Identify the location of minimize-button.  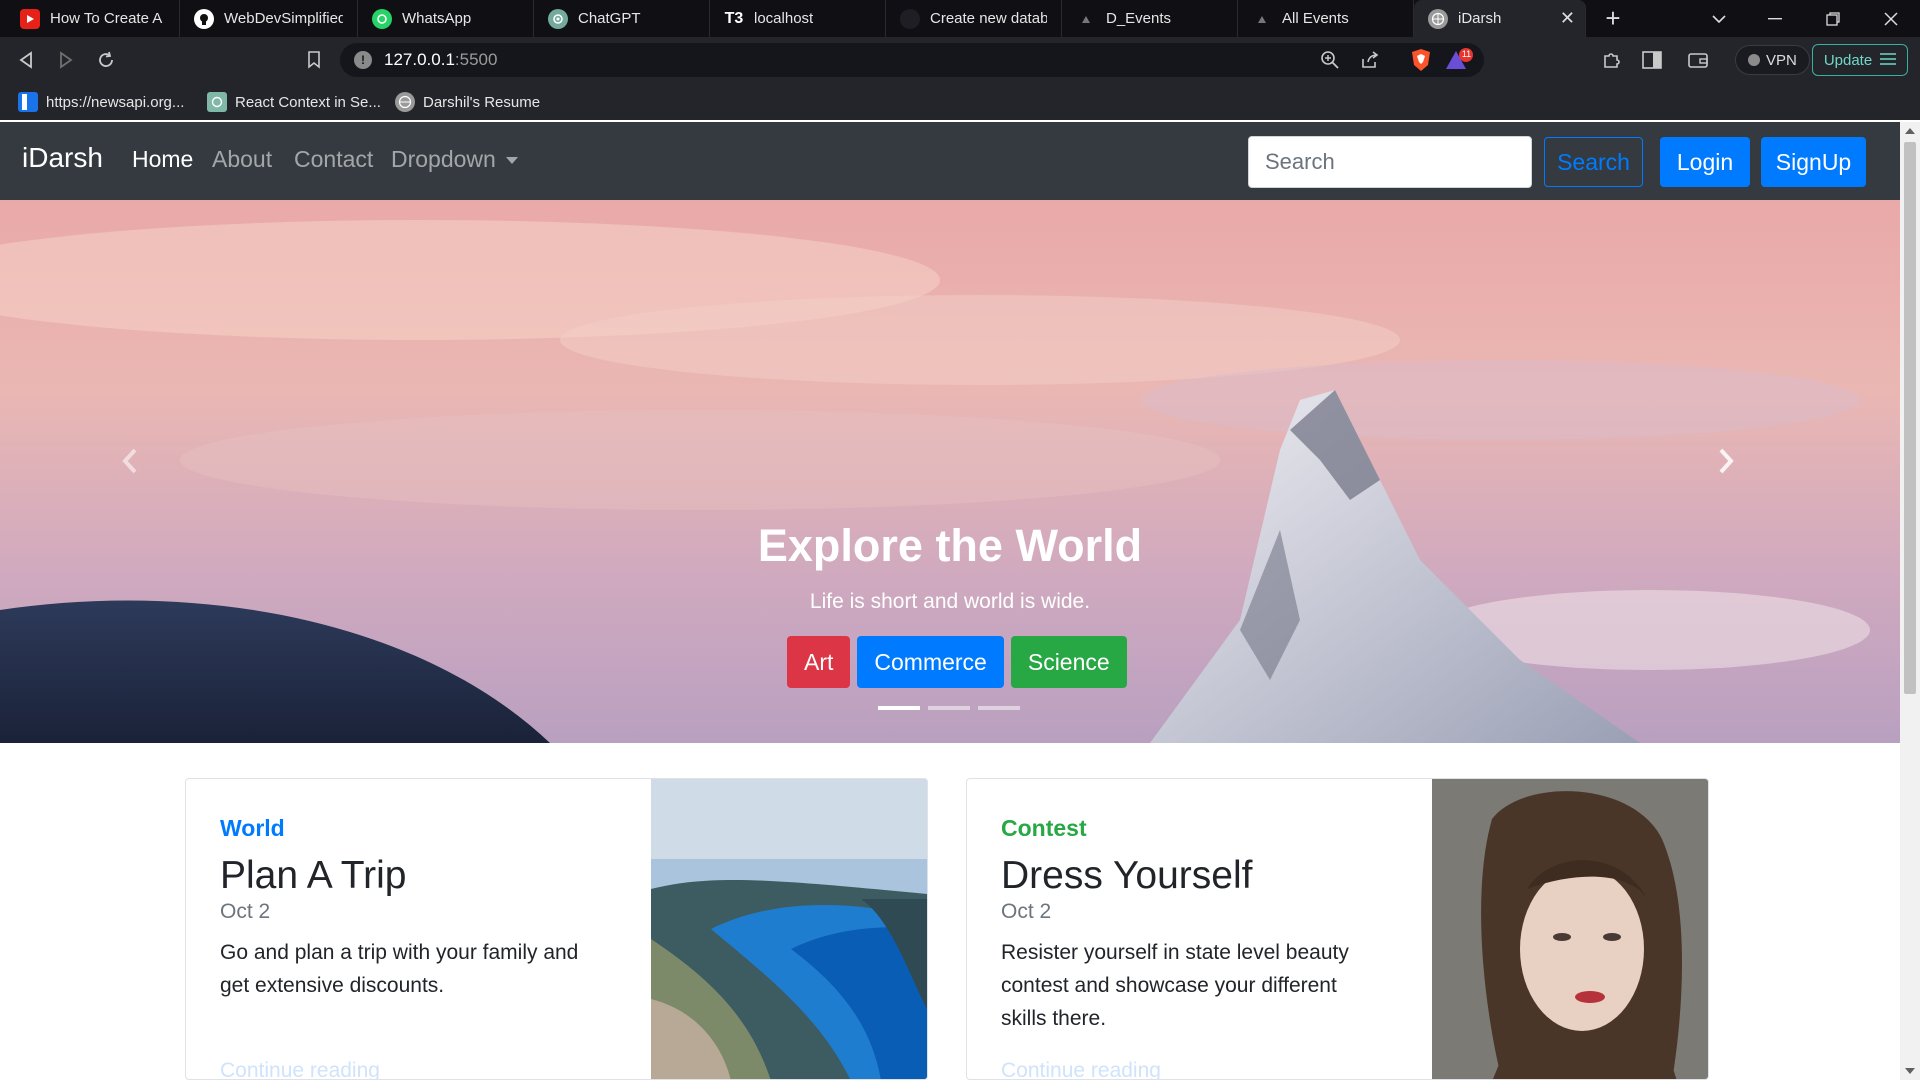
(1775, 18).